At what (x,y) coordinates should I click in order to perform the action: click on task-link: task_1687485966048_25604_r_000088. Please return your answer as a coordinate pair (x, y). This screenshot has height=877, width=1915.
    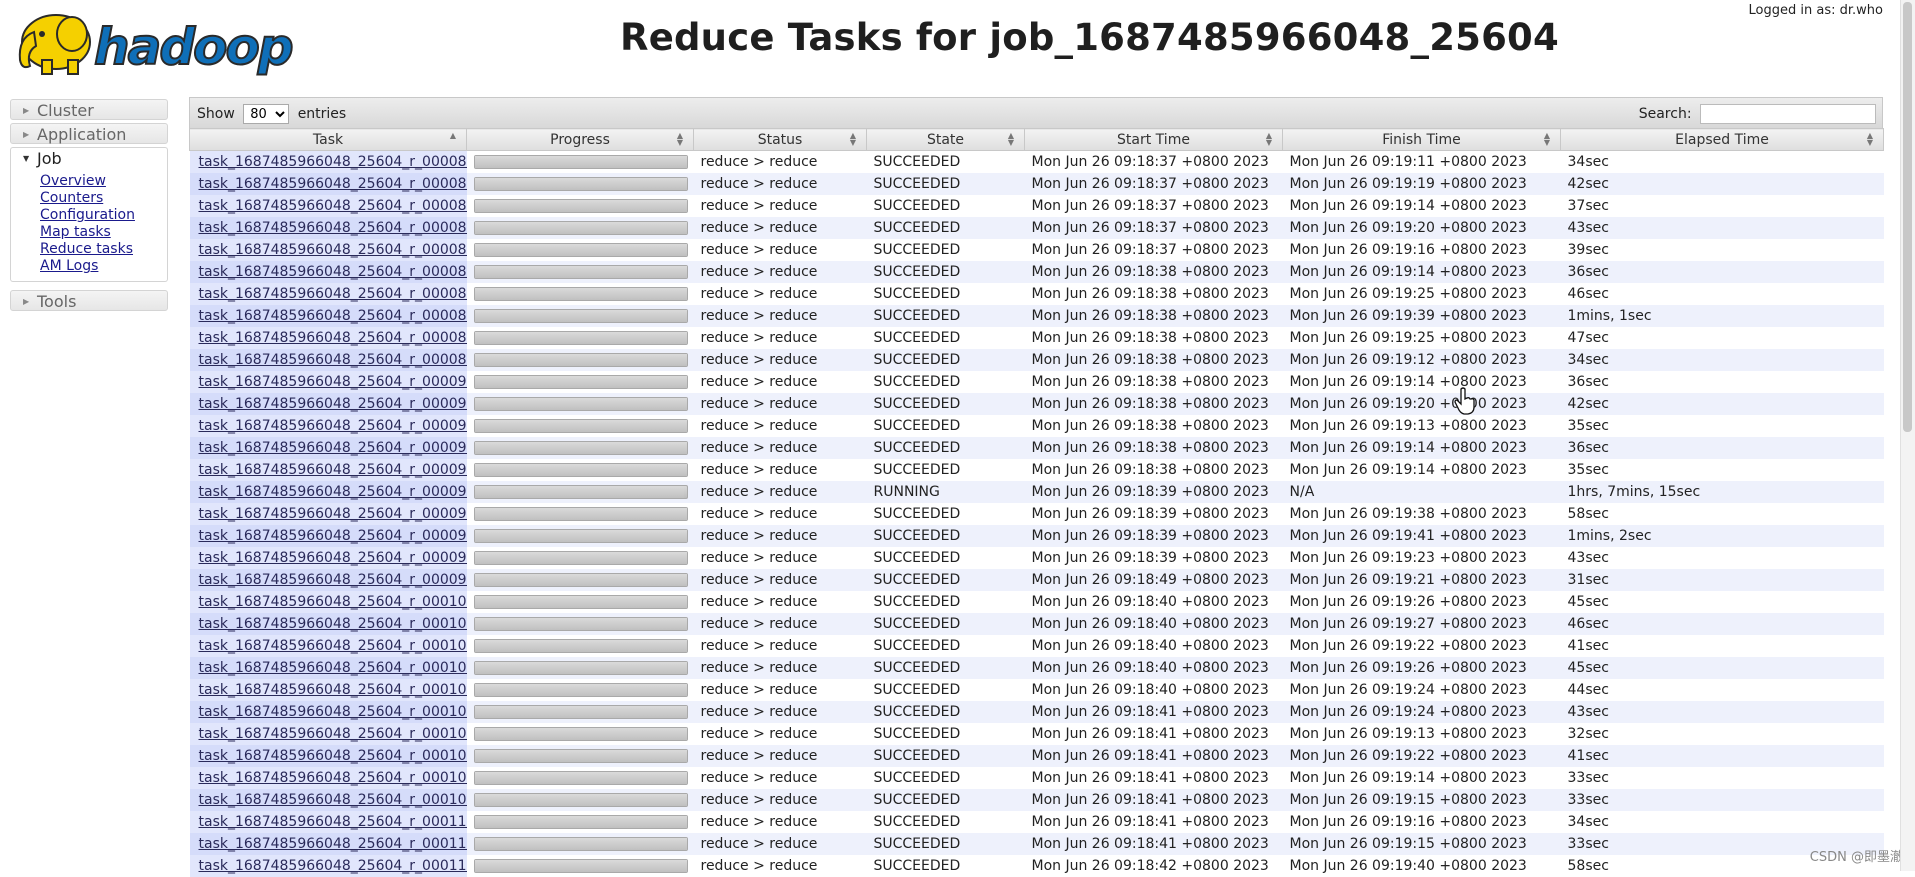
    Looking at the image, I should click on (333, 338).